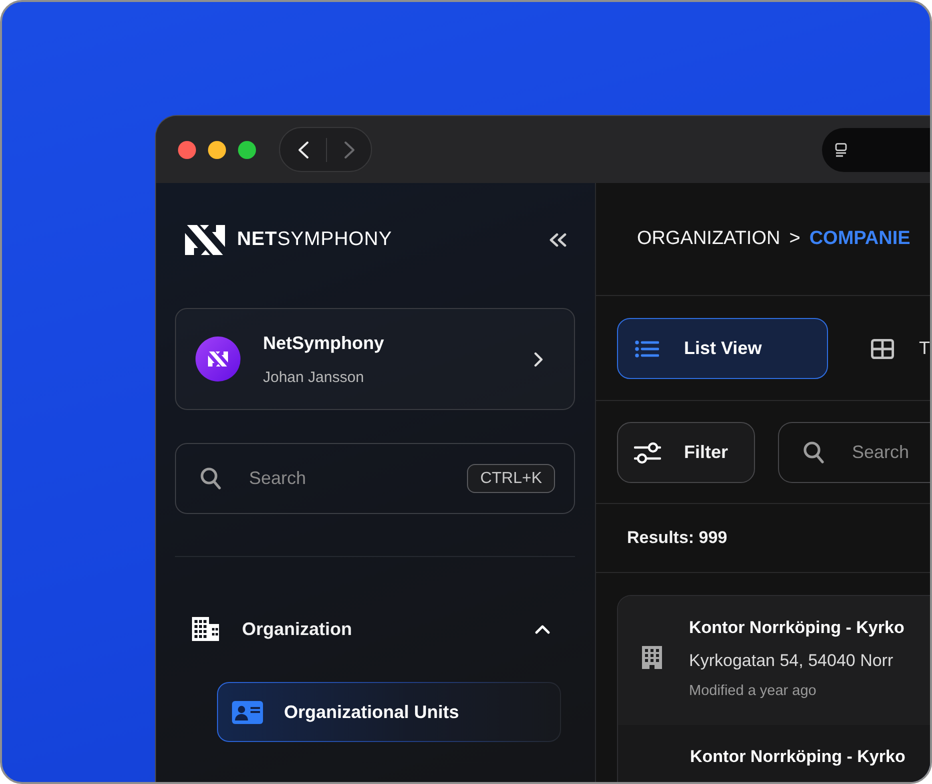 This screenshot has width=932, height=784. Describe the element at coordinates (511, 478) in the screenshot. I see `keyboard-shortcut: CTRL+K` at that location.